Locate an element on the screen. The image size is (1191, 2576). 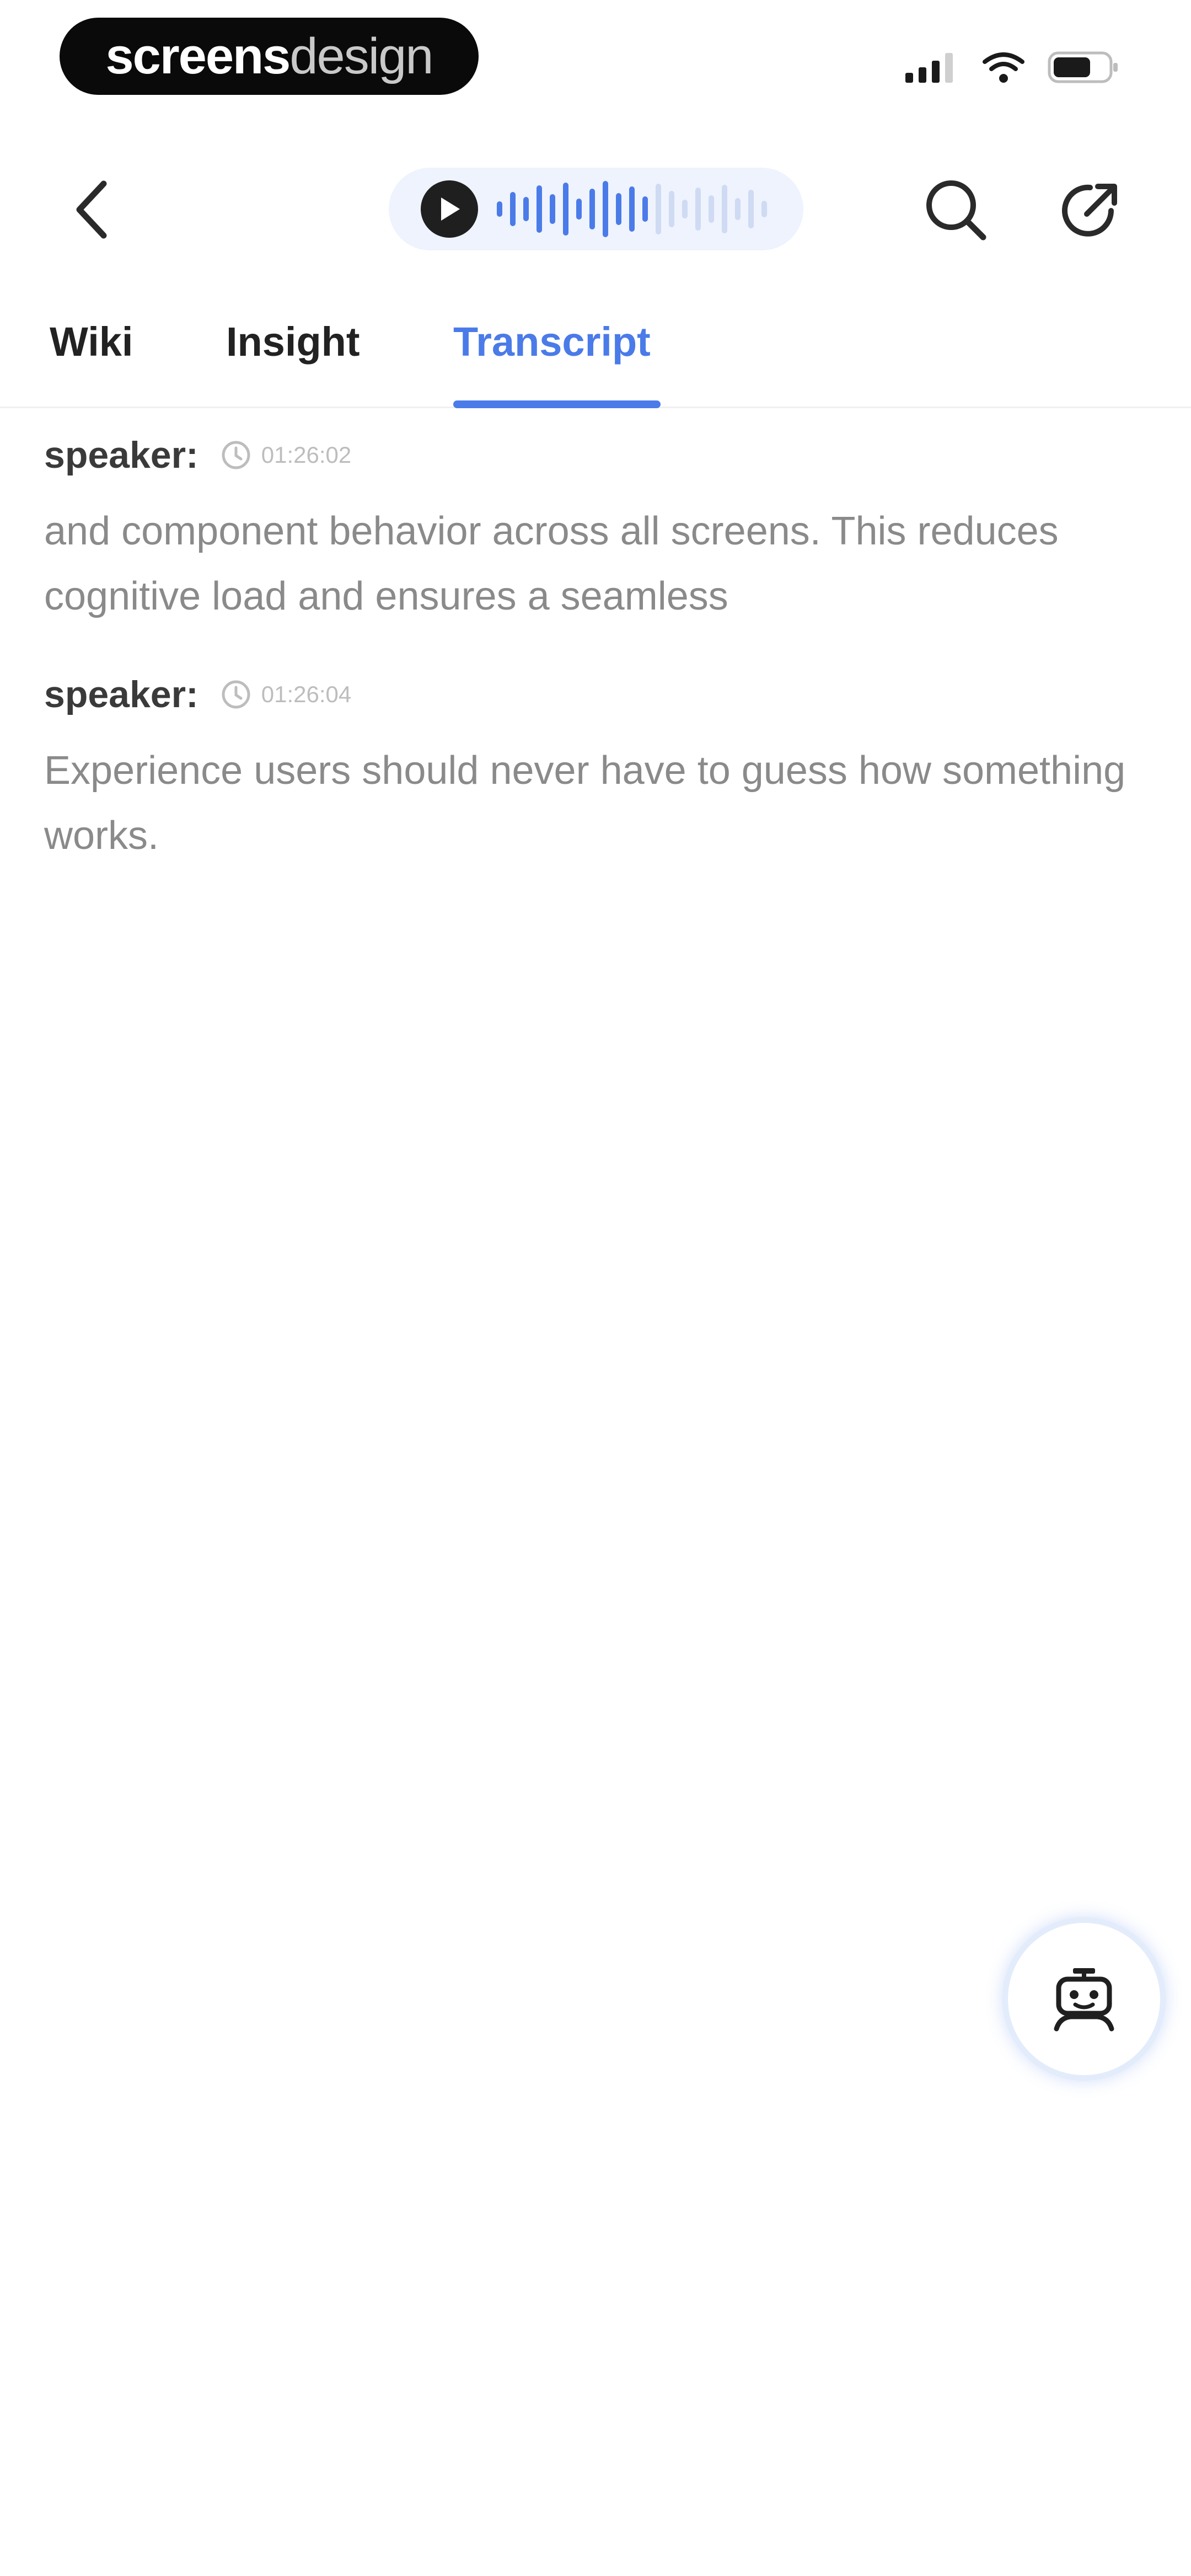
tab-insight: Insight is located at coordinates (293, 364).